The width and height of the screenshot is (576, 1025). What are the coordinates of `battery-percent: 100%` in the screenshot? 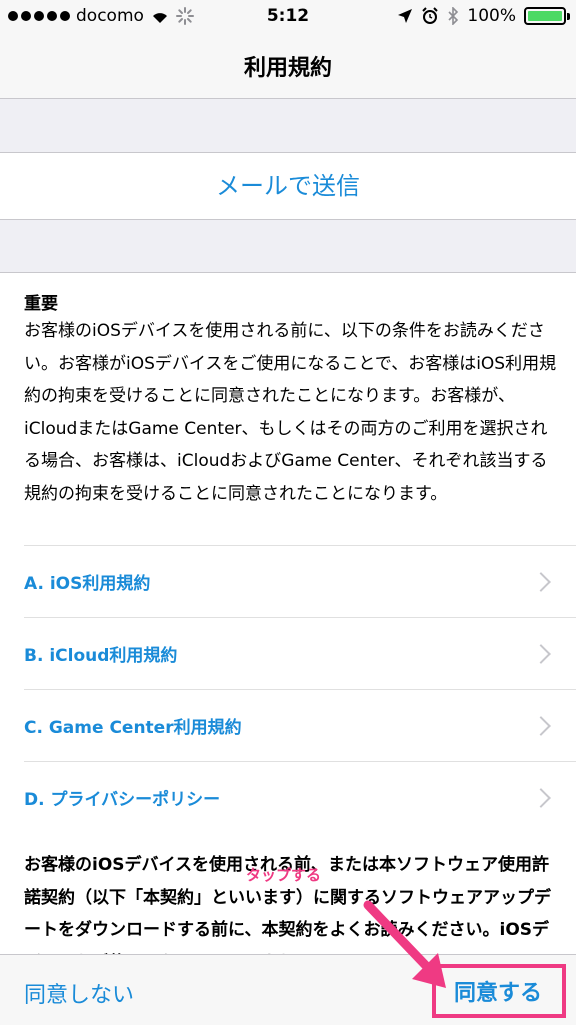 It's located at (491, 16).